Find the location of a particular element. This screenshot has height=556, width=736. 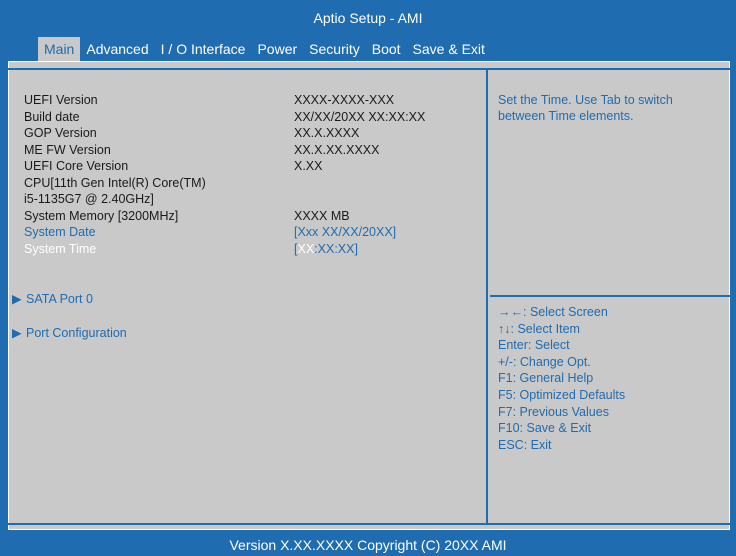

key-desc: : Select is located at coordinates (548, 345).